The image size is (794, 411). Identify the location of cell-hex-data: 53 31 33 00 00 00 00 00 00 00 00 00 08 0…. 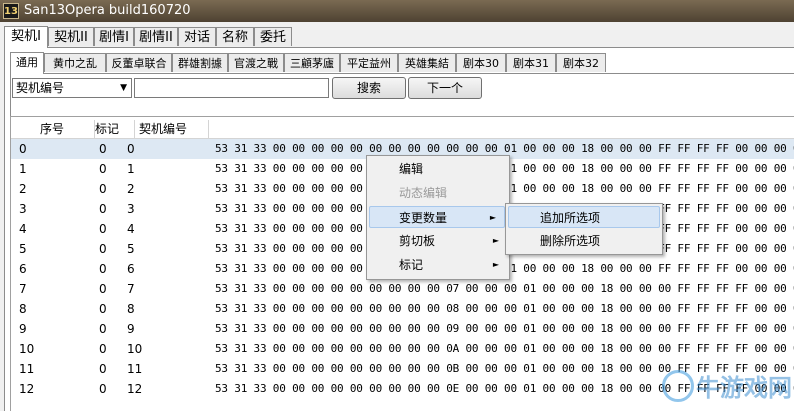
(504, 308).